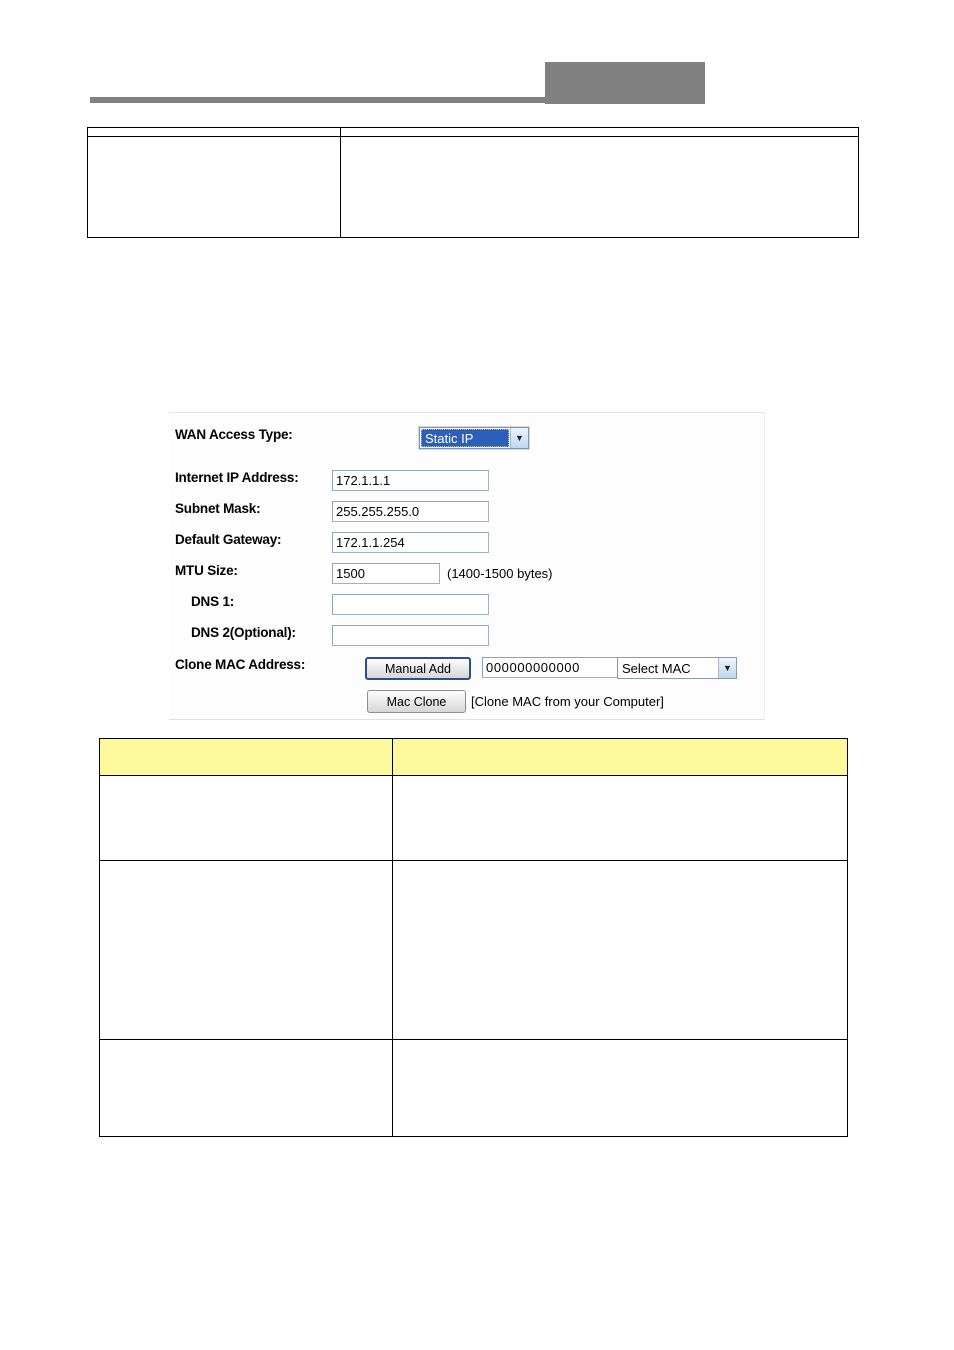 This screenshot has height=1350, width=954. I want to click on wan-access-type-selected-value: Static IP, so click(465, 438).